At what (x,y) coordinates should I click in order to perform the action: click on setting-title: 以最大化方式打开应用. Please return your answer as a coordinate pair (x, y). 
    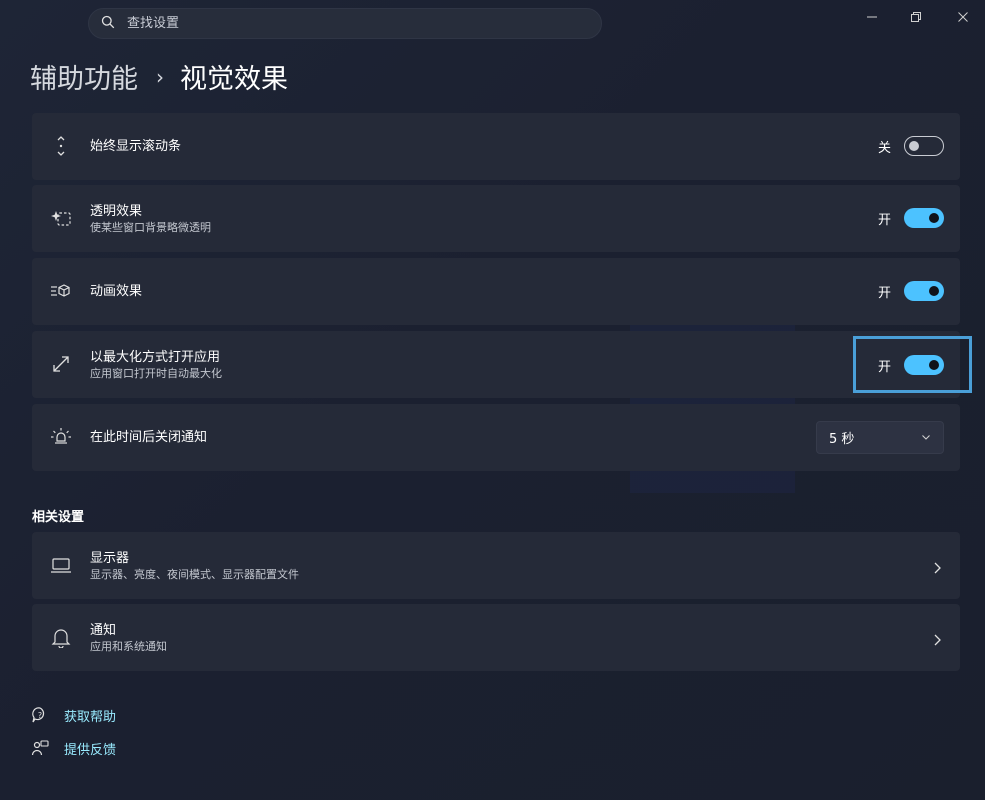
    Looking at the image, I should click on (155, 357).